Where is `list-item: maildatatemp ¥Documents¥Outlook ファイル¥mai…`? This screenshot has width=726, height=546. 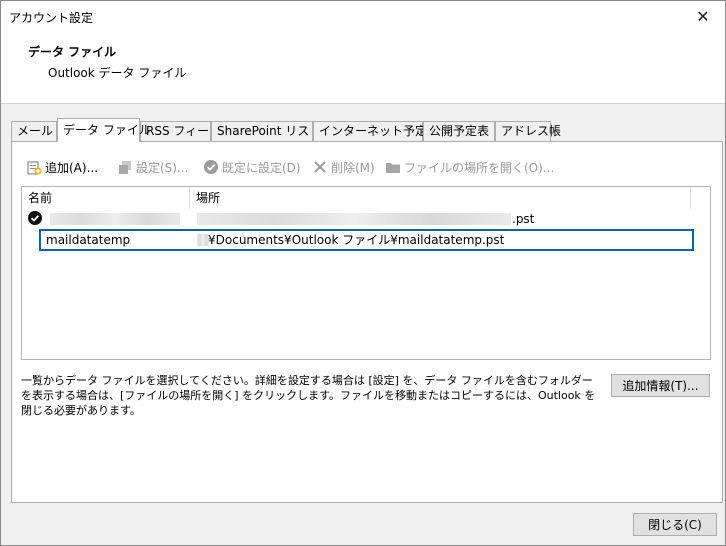 list-item: maildatatemp ¥Documents¥Outlook ファイル¥mai… is located at coordinates (366, 240).